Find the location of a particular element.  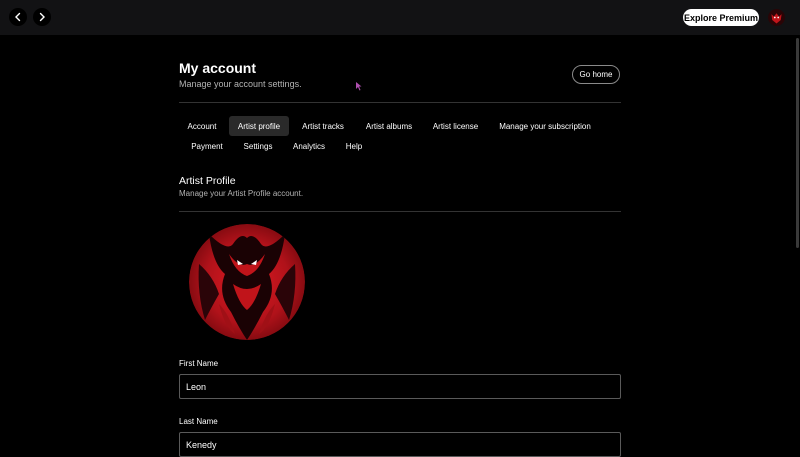

tab-artist-tracks: Artist tracks is located at coordinates (323, 126).